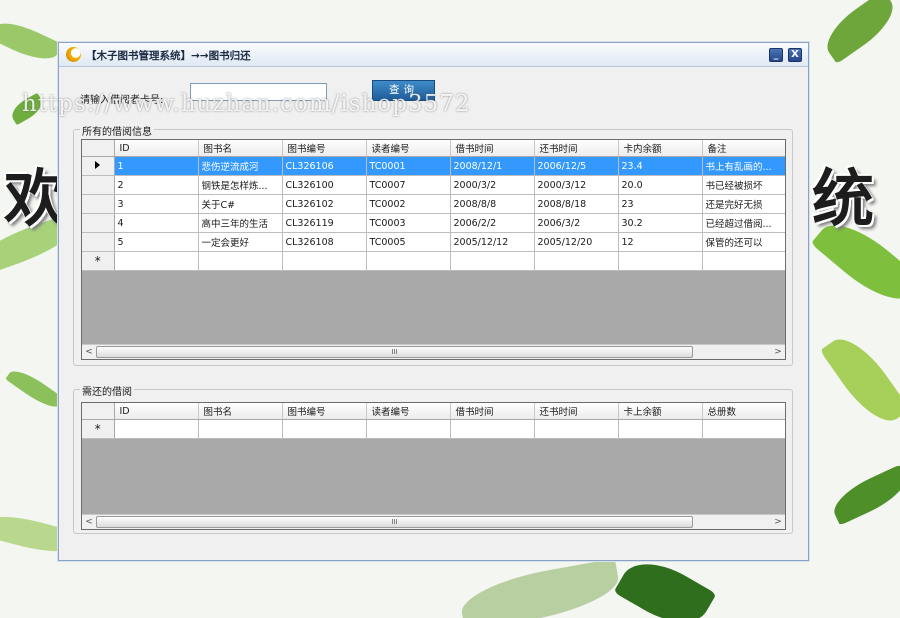 The image size is (900, 618). What do you see at coordinates (240, 242) in the screenshot?
I see `cell-book-name: 一定会更好` at bounding box center [240, 242].